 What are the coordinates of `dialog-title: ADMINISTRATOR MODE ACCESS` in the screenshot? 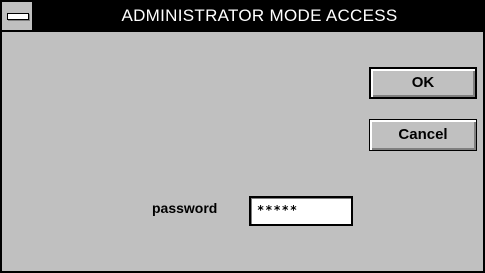 It's located at (259, 15).